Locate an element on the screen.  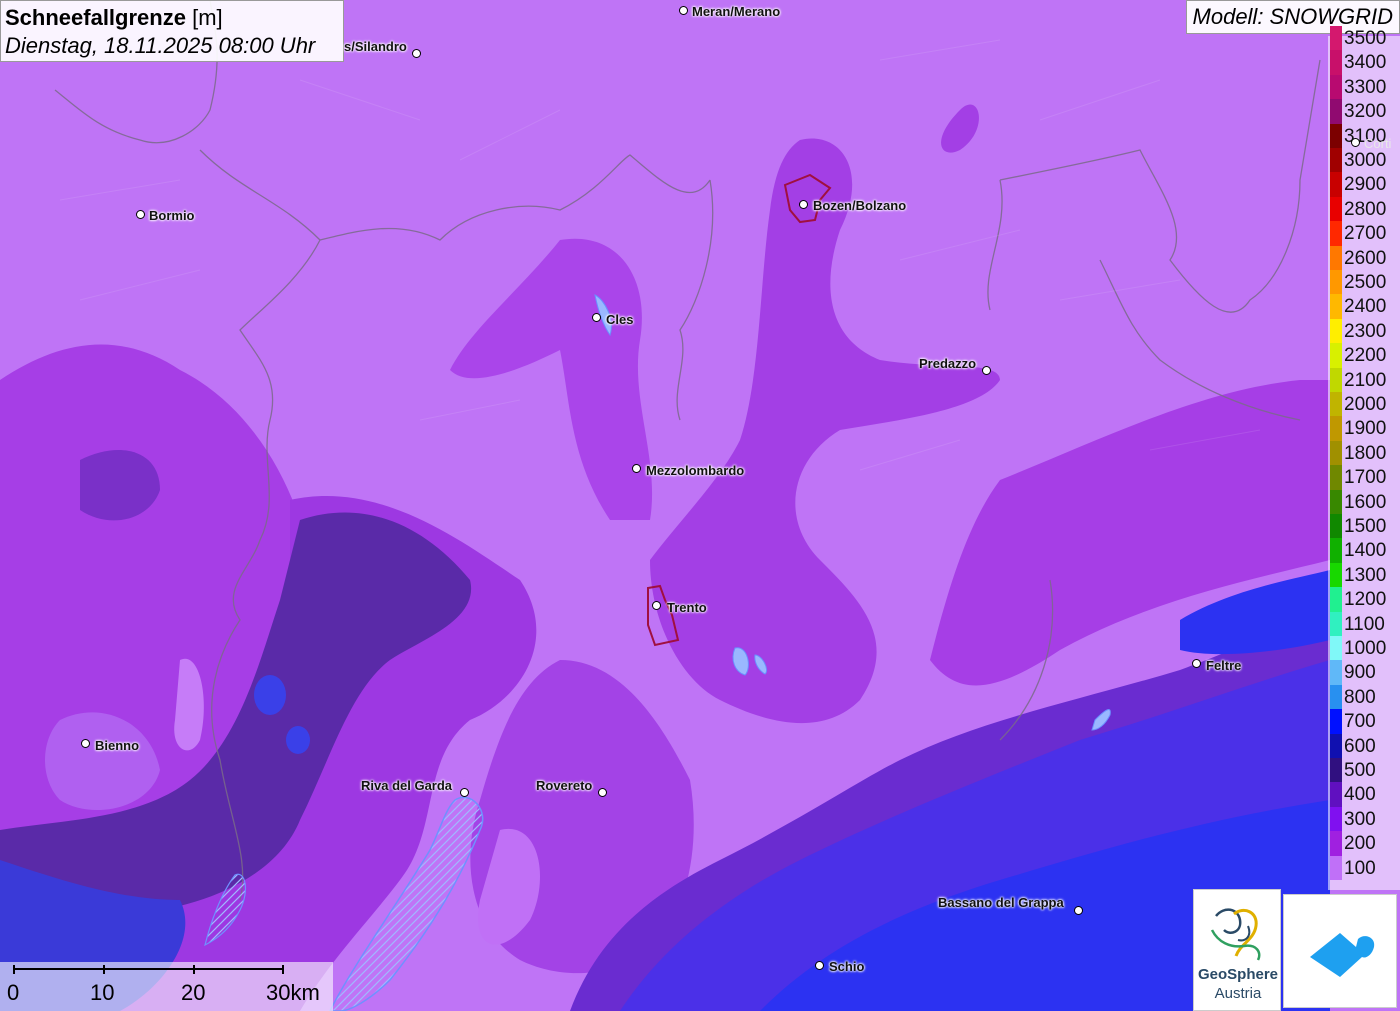
place-marker-bozen-bolzano is located at coordinates (803, 204).